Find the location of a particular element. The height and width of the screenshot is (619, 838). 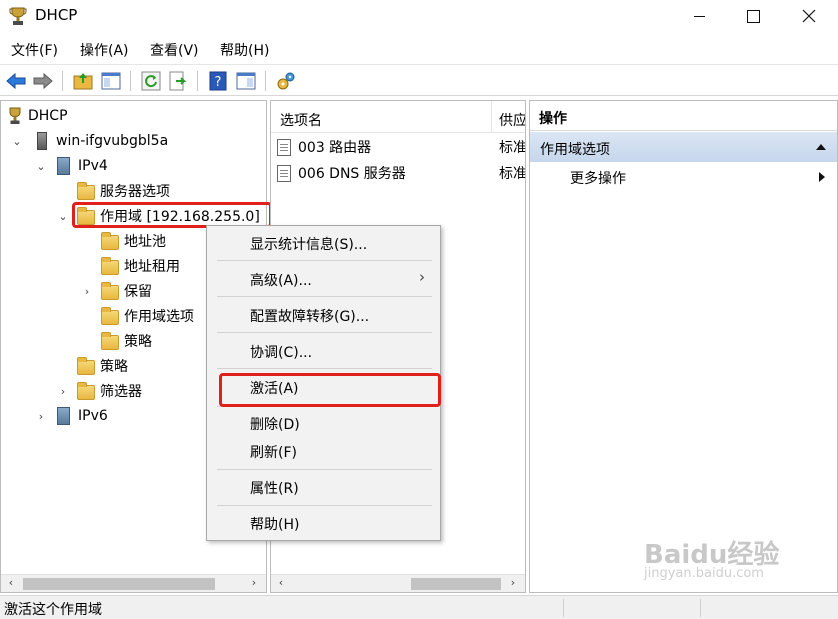

server-icon is located at coordinates (42, 141).